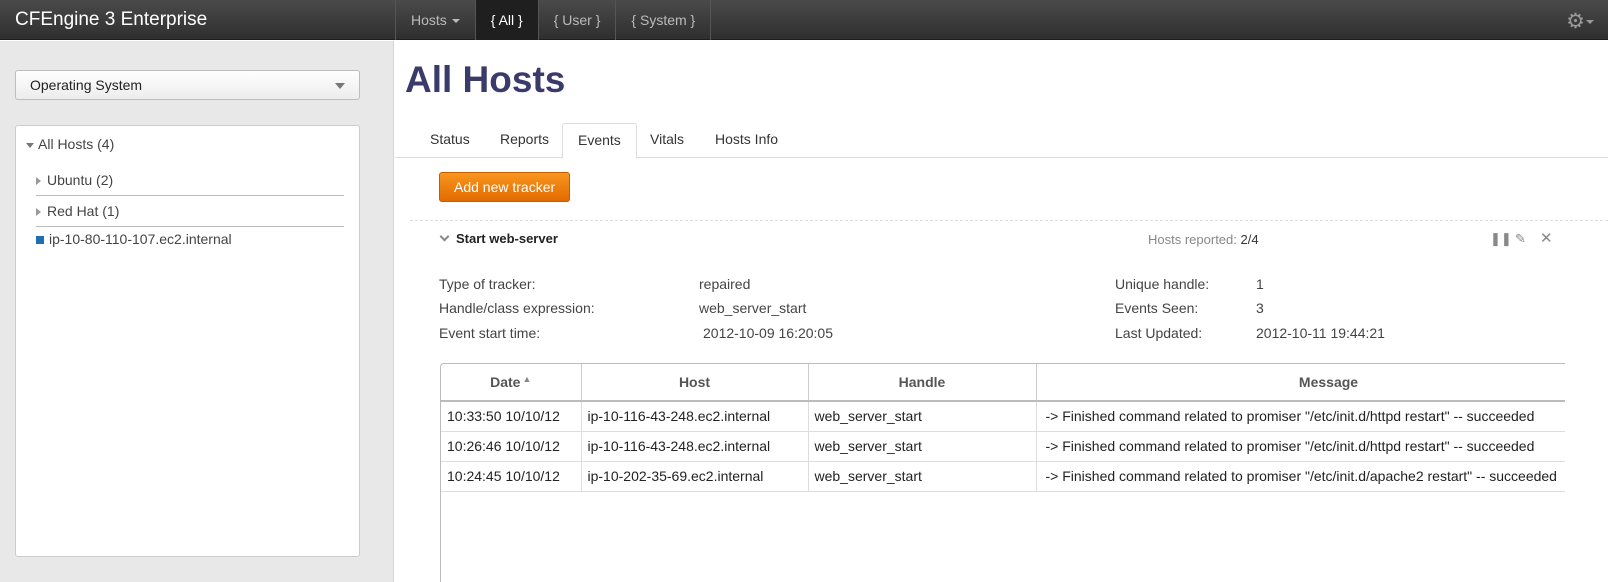 The width and height of the screenshot is (1608, 582). I want to click on nav-tabs: Hosts { All } { User } { System }, so click(553, 20).